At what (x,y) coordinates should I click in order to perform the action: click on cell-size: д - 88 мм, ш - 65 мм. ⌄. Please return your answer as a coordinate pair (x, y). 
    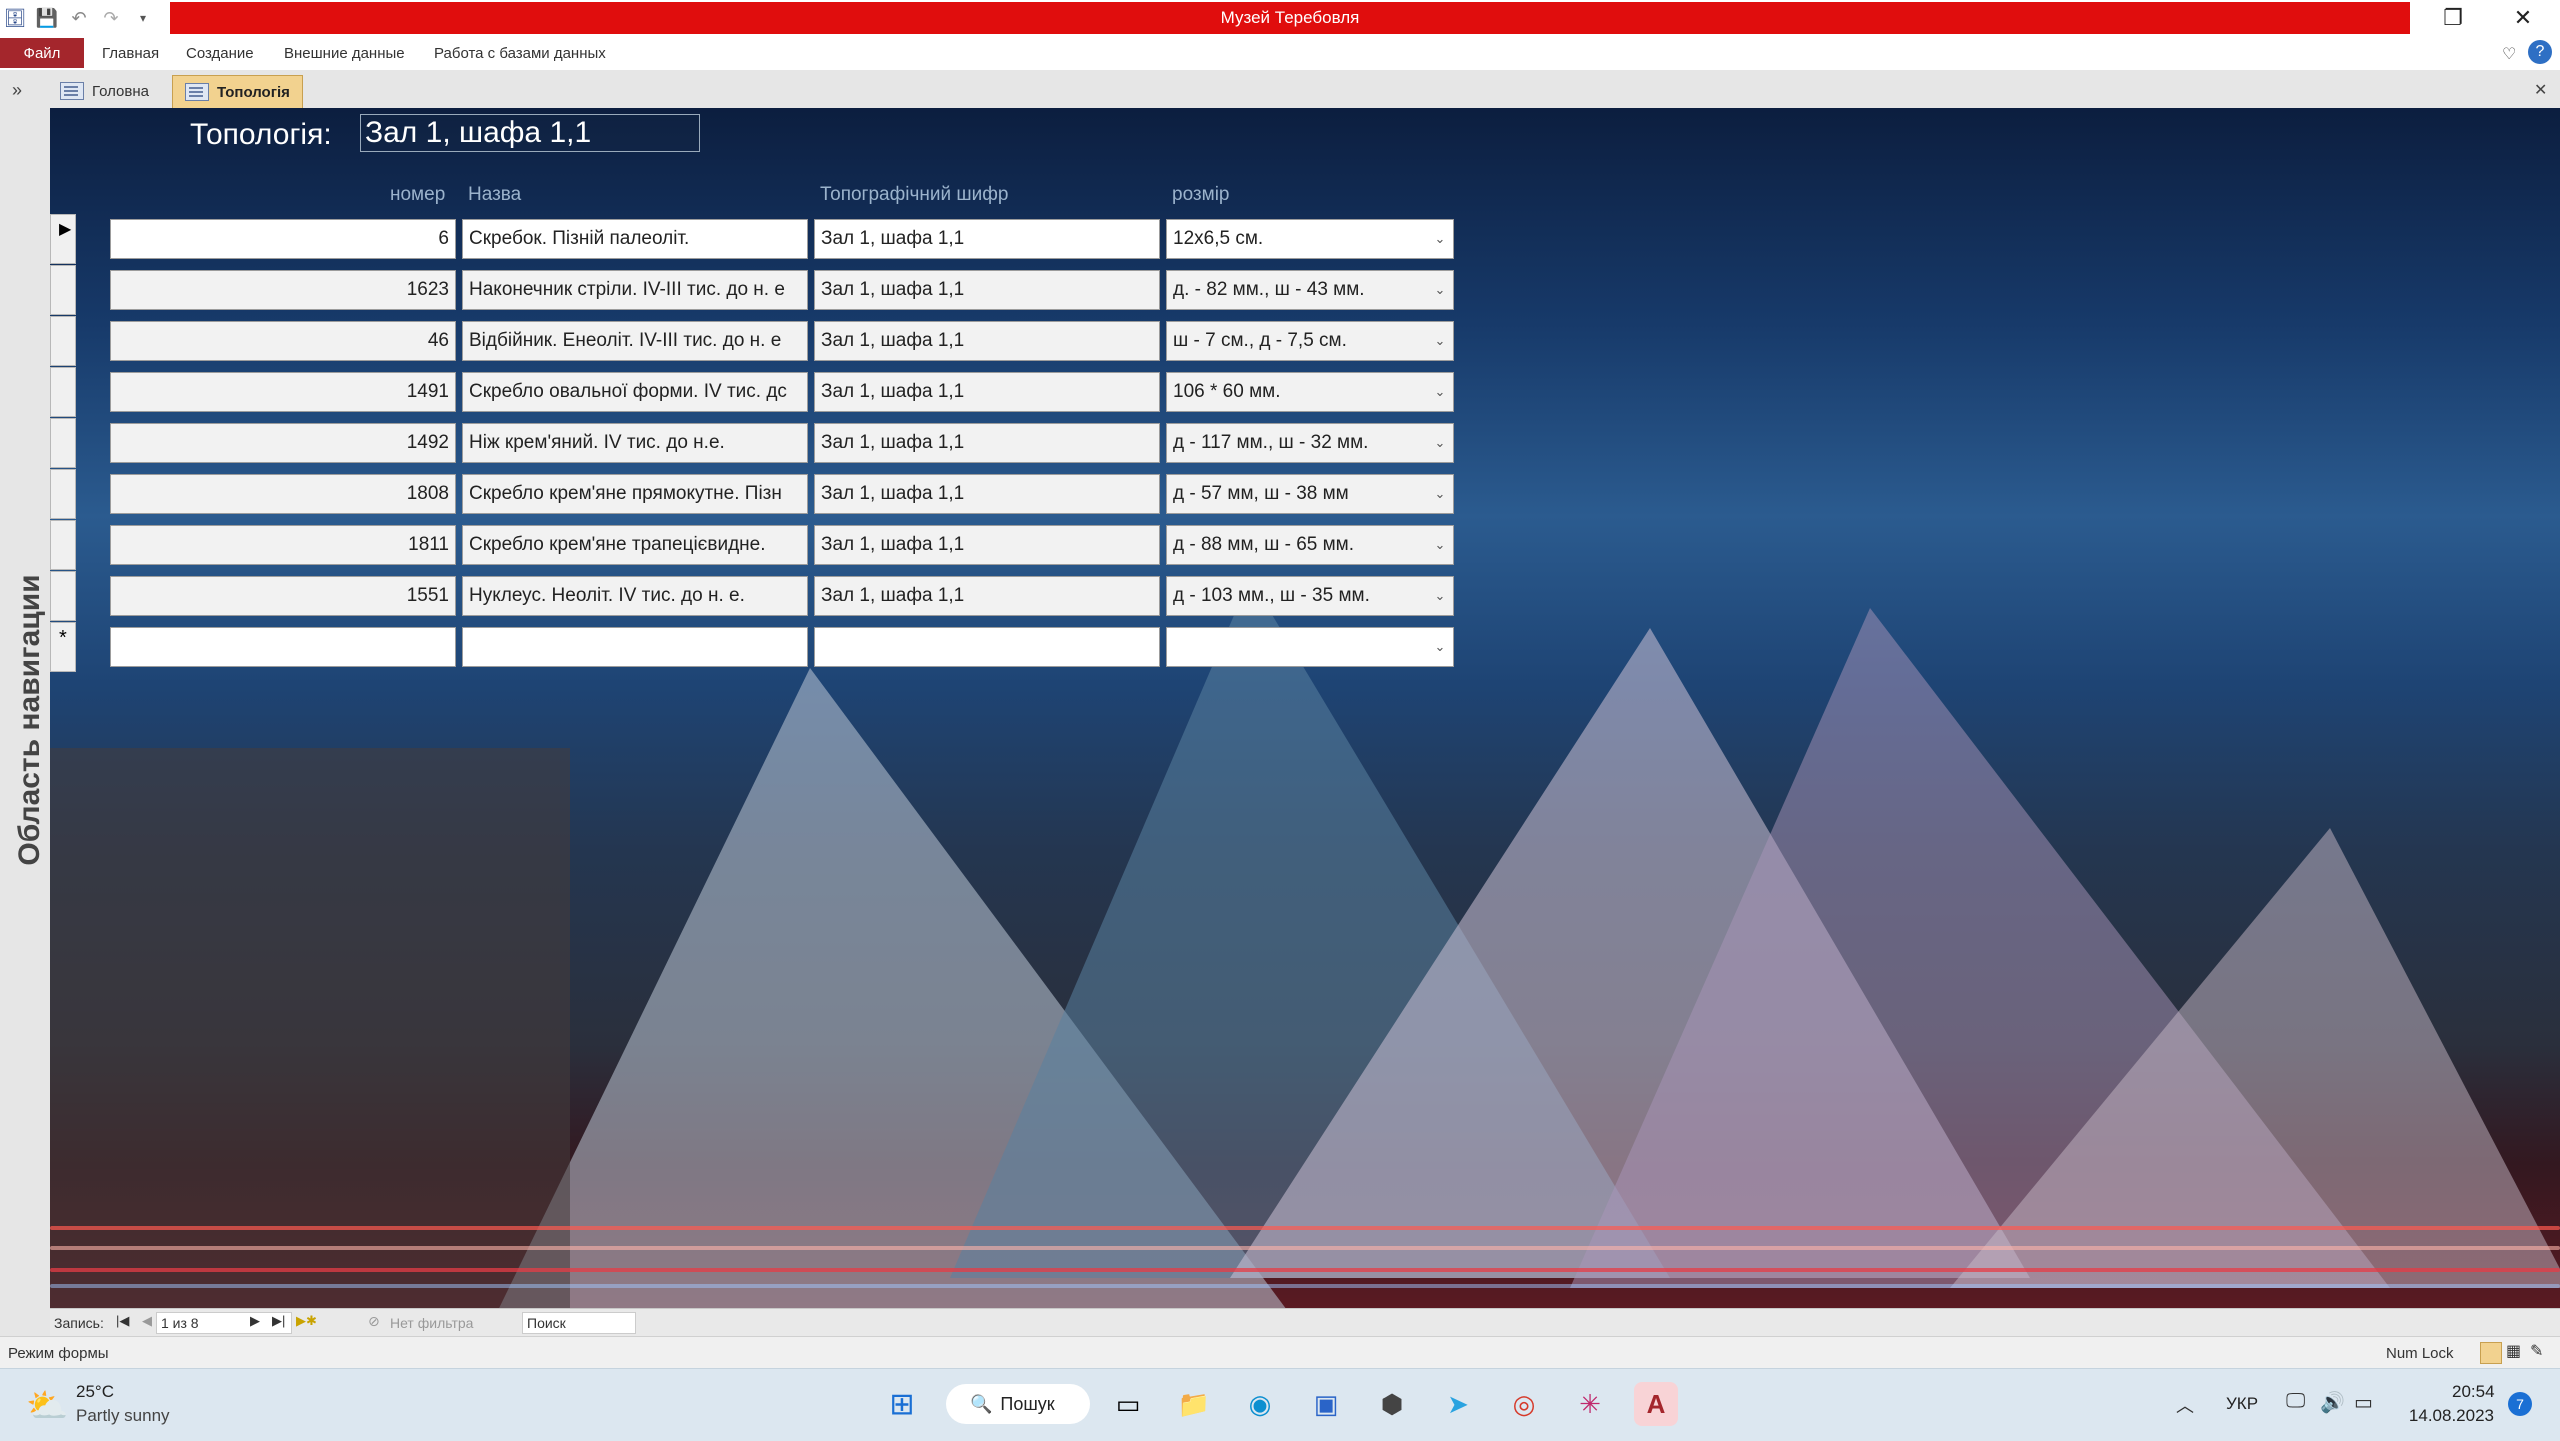
    Looking at the image, I should click on (1310, 545).